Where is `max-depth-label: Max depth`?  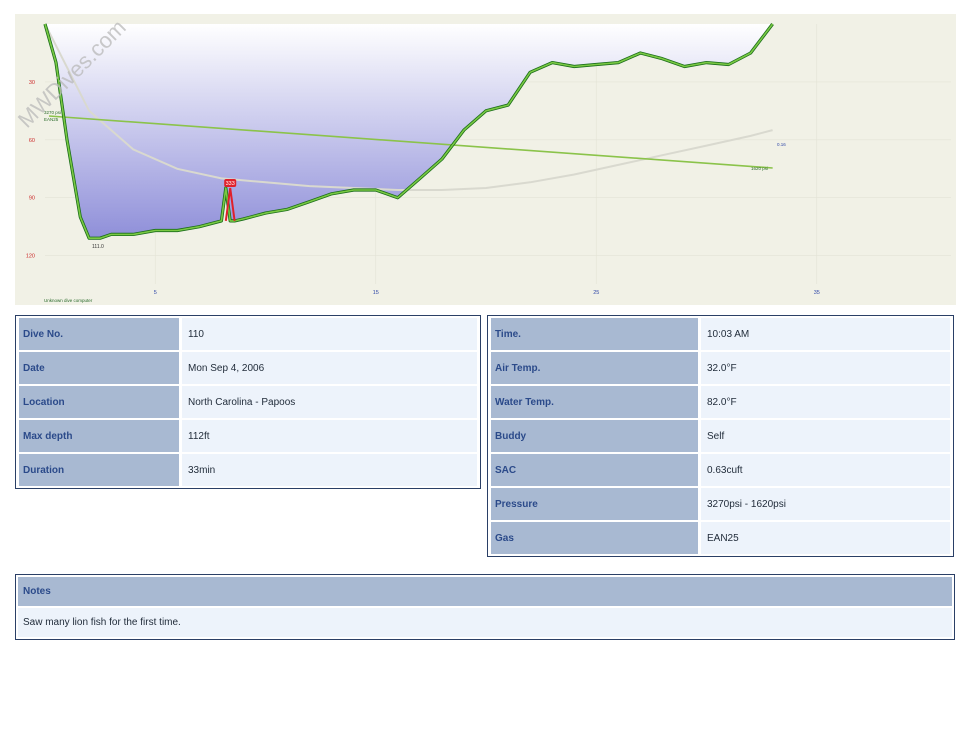 max-depth-label: Max depth is located at coordinates (99, 436).